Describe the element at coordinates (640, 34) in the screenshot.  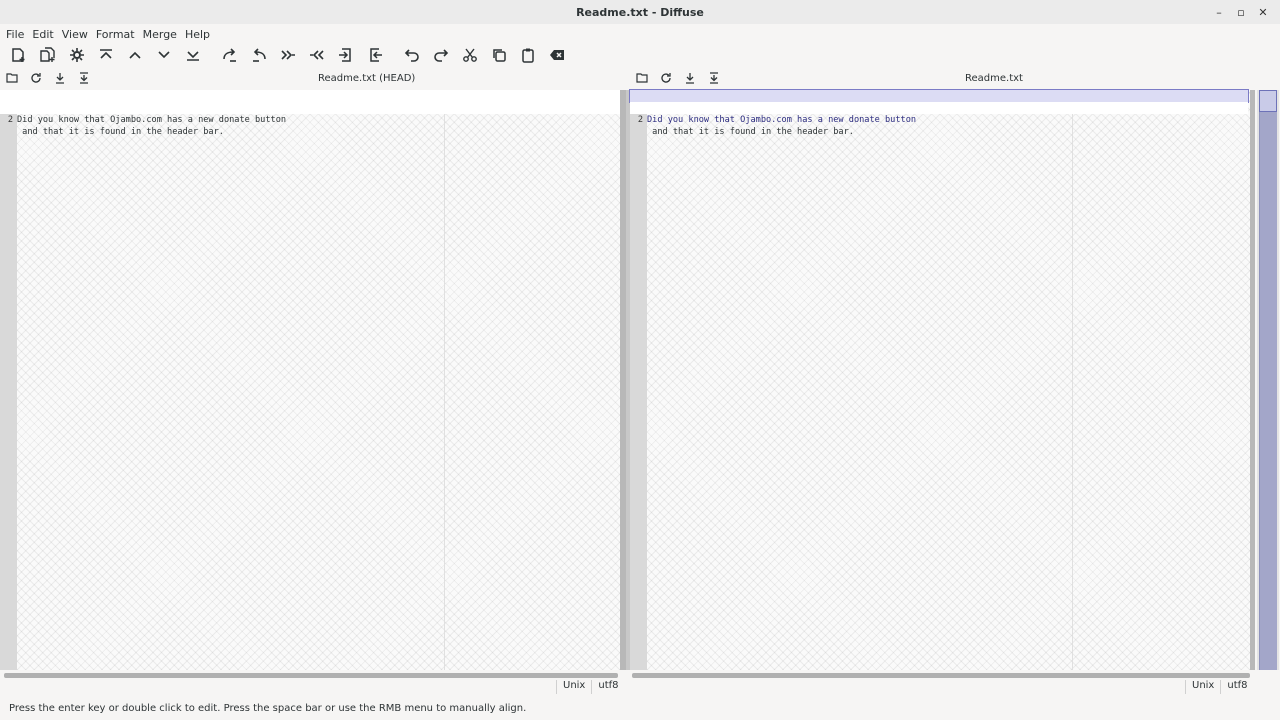
I see `menu-bar: File Edit View Format Merge Help` at that location.